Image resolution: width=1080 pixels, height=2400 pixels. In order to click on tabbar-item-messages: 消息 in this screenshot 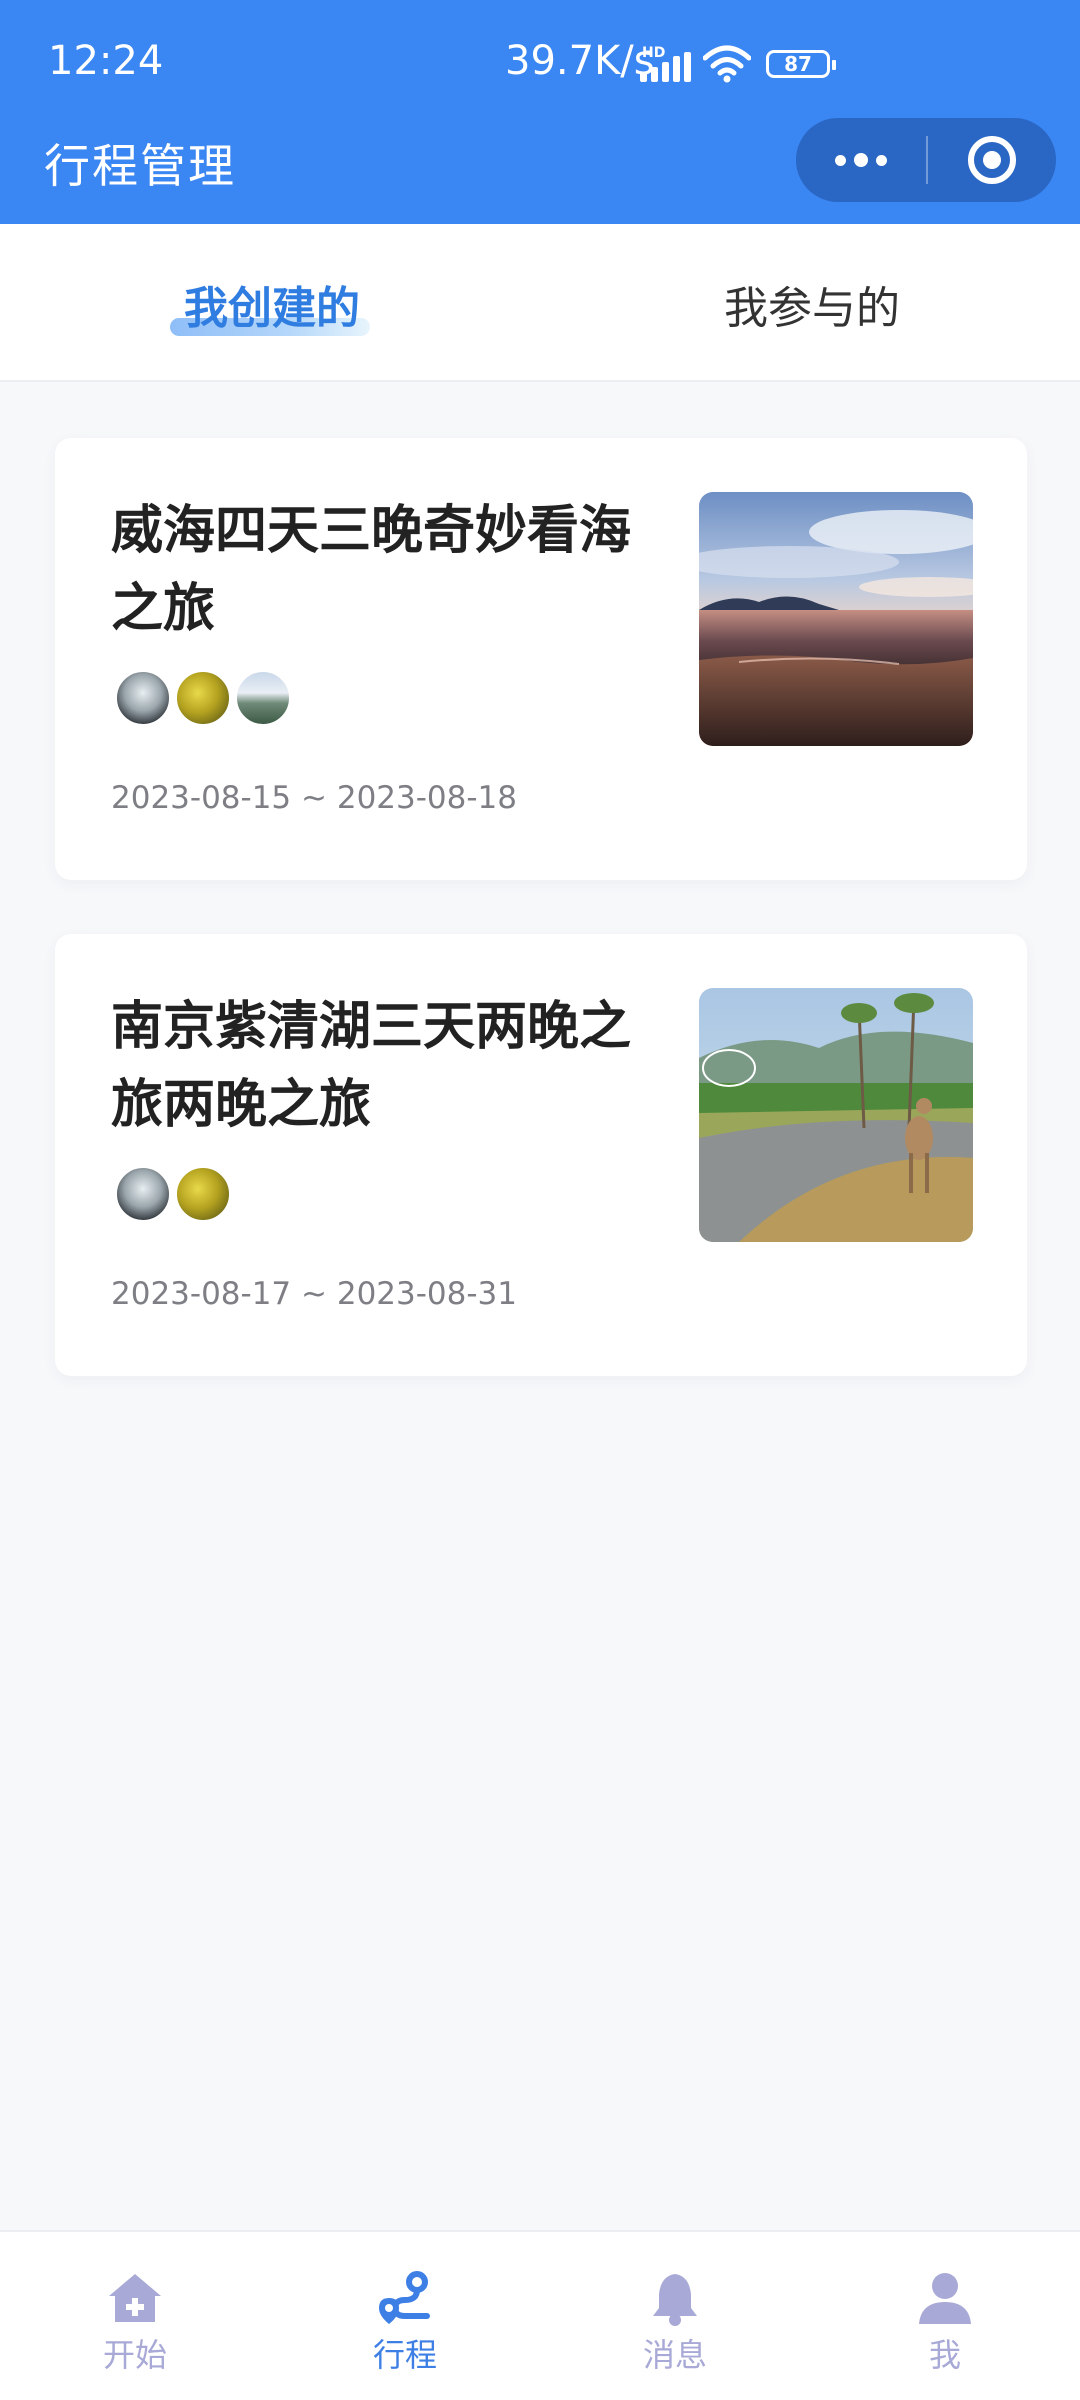, I will do `click(675, 2316)`.